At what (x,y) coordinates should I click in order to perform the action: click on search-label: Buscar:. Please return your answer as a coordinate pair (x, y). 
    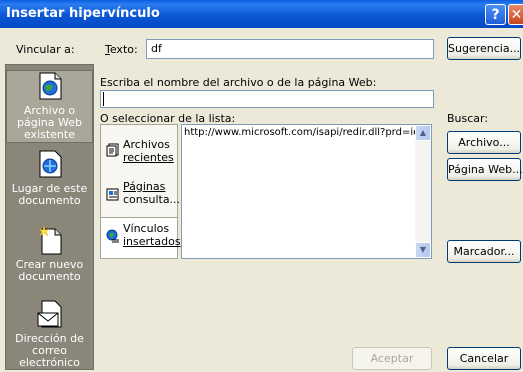
    Looking at the image, I should click on (468, 118).